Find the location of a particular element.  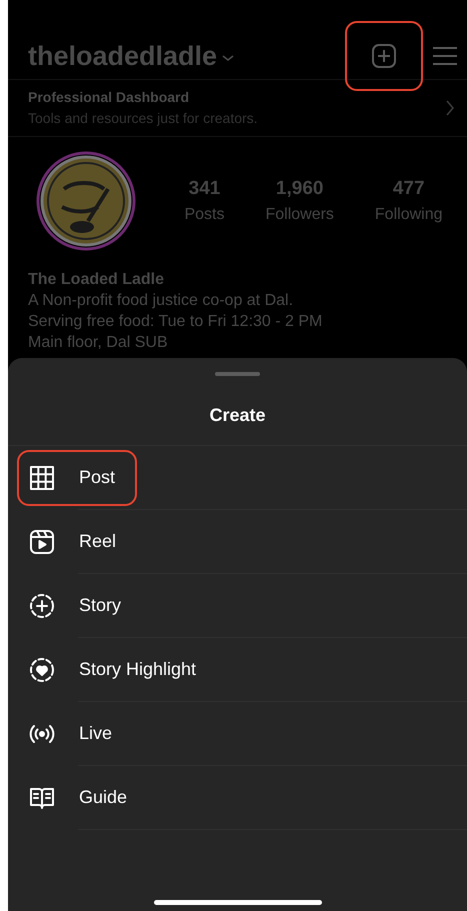

sheet-title: Create is located at coordinates (237, 415).